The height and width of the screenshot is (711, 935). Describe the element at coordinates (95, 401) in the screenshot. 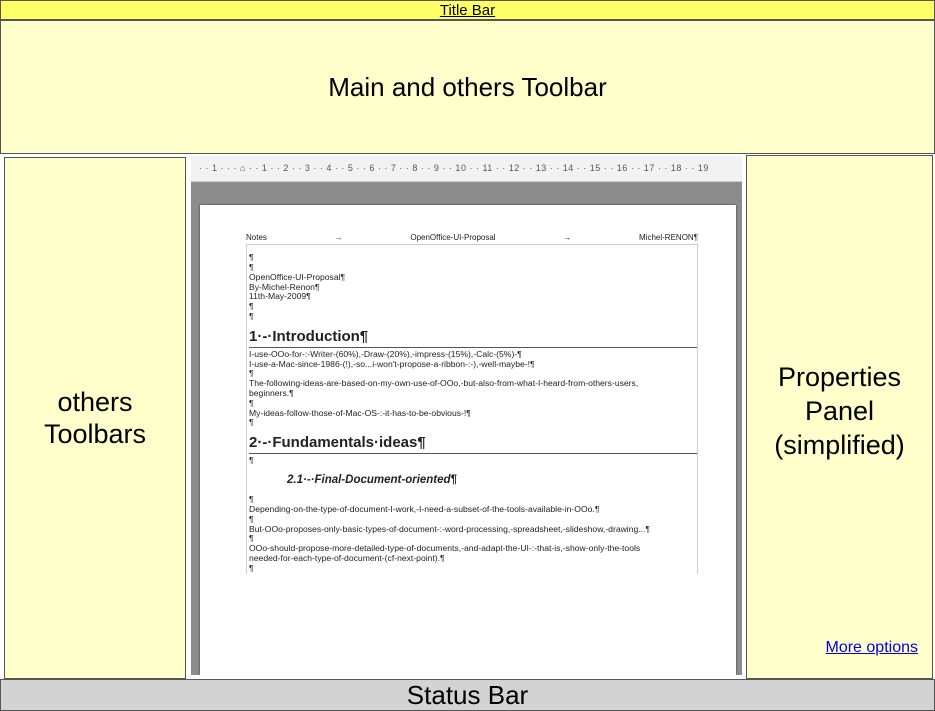

I see `left-toolbars-label-line1: others` at that location.